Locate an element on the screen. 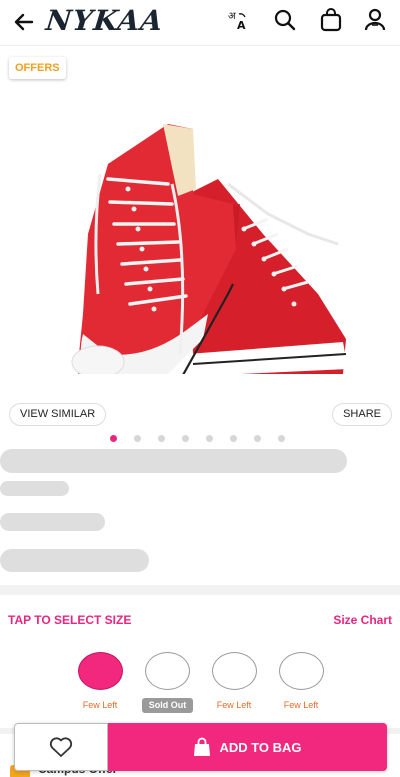 The width and height of the screenshot is (400, 777). bottom-action-bar: ADD TO BAG is located at coordinates (200, 747).